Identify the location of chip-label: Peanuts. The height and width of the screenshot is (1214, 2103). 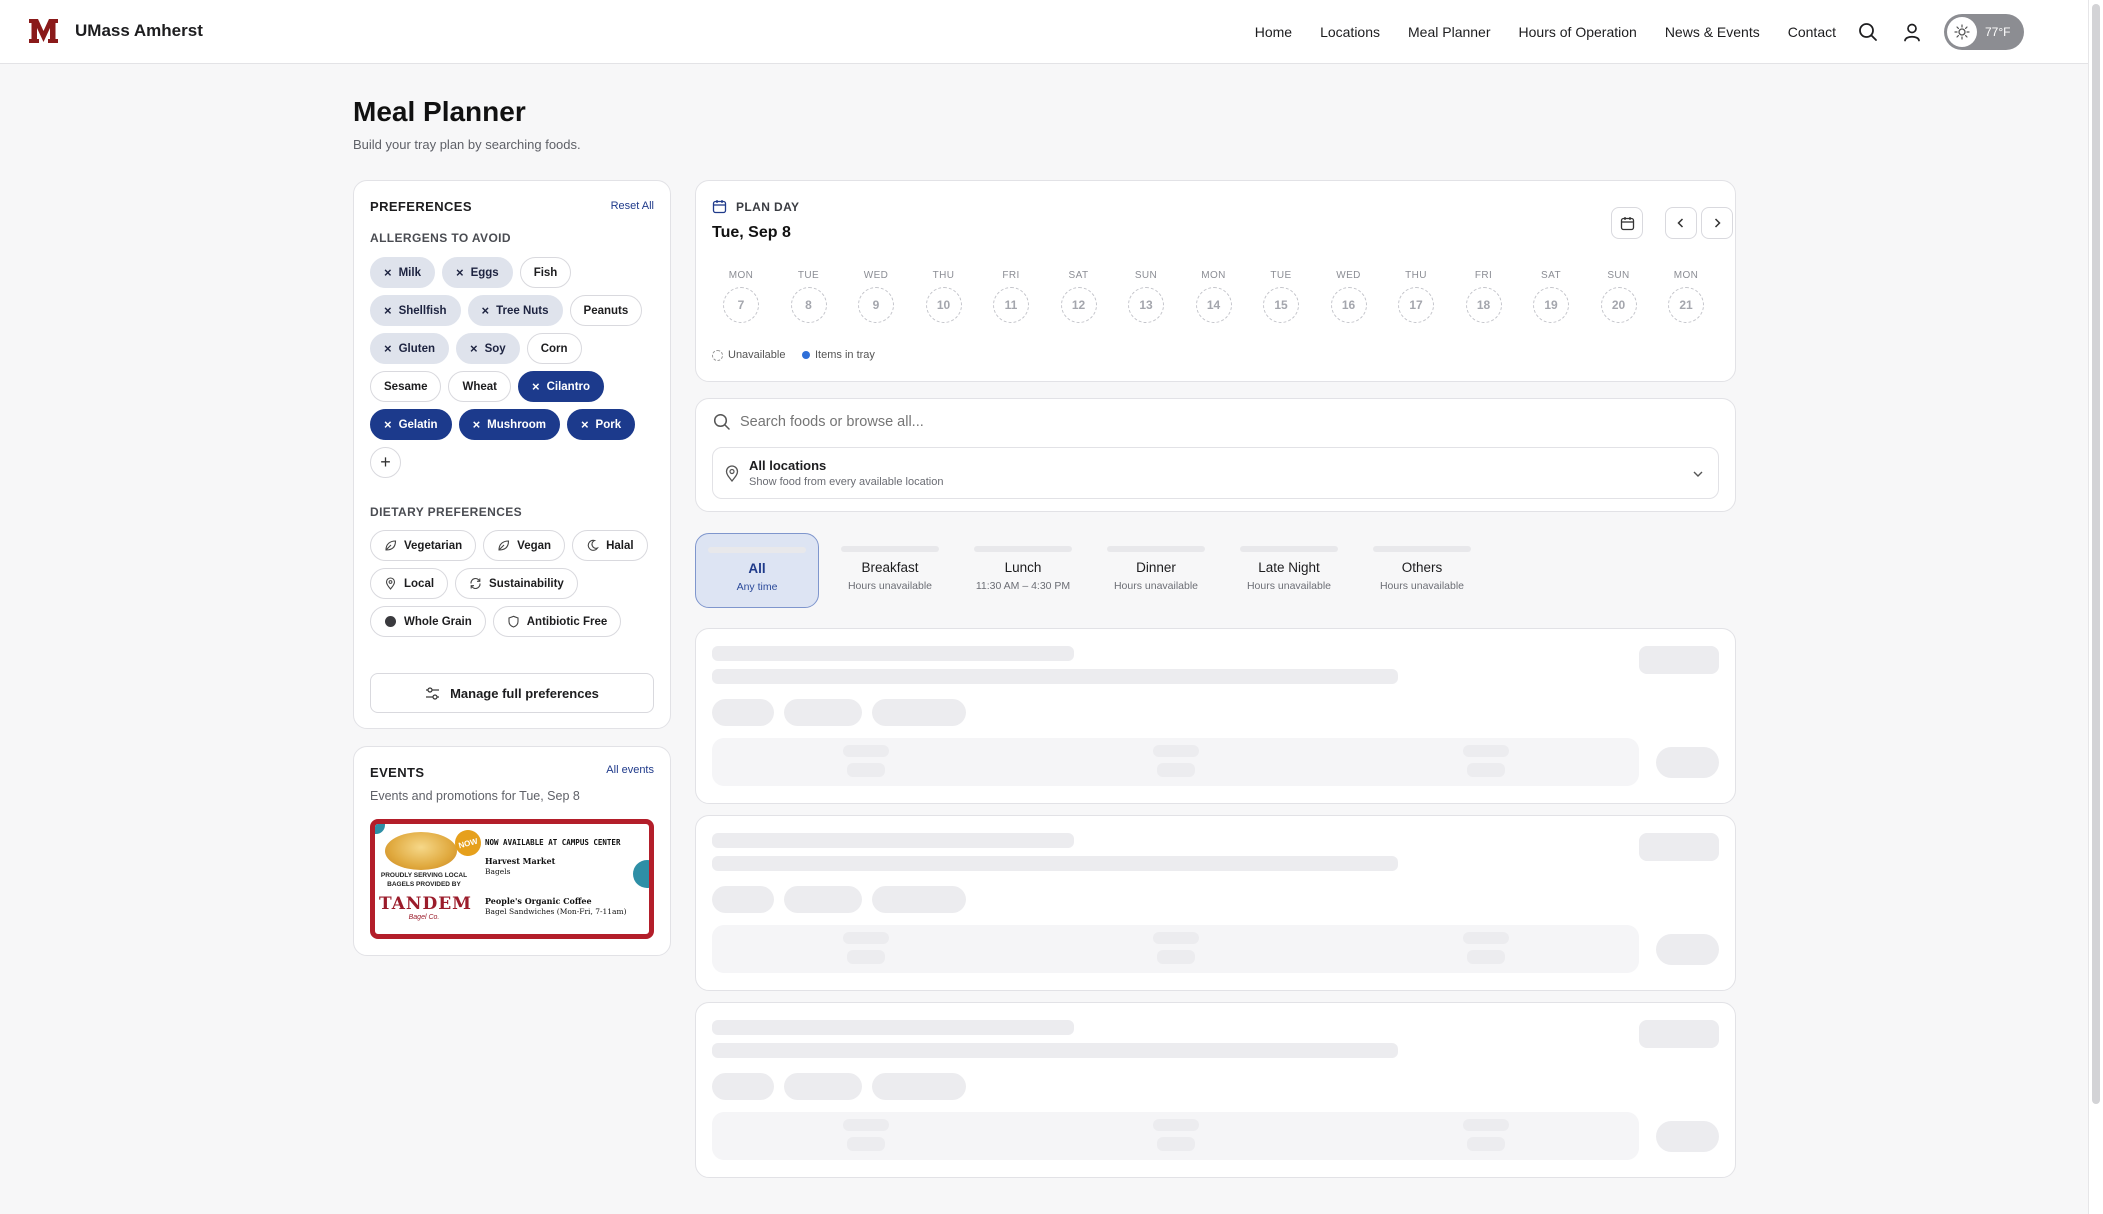
(606, 310).